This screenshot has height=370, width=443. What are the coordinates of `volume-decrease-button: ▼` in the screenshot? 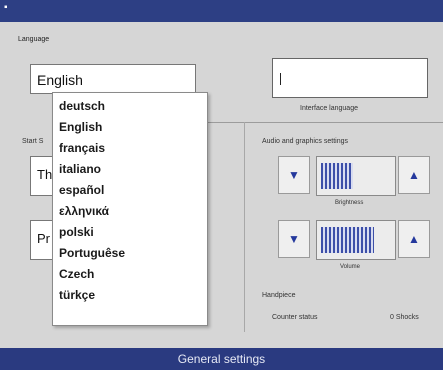 It's located at (294, 239).